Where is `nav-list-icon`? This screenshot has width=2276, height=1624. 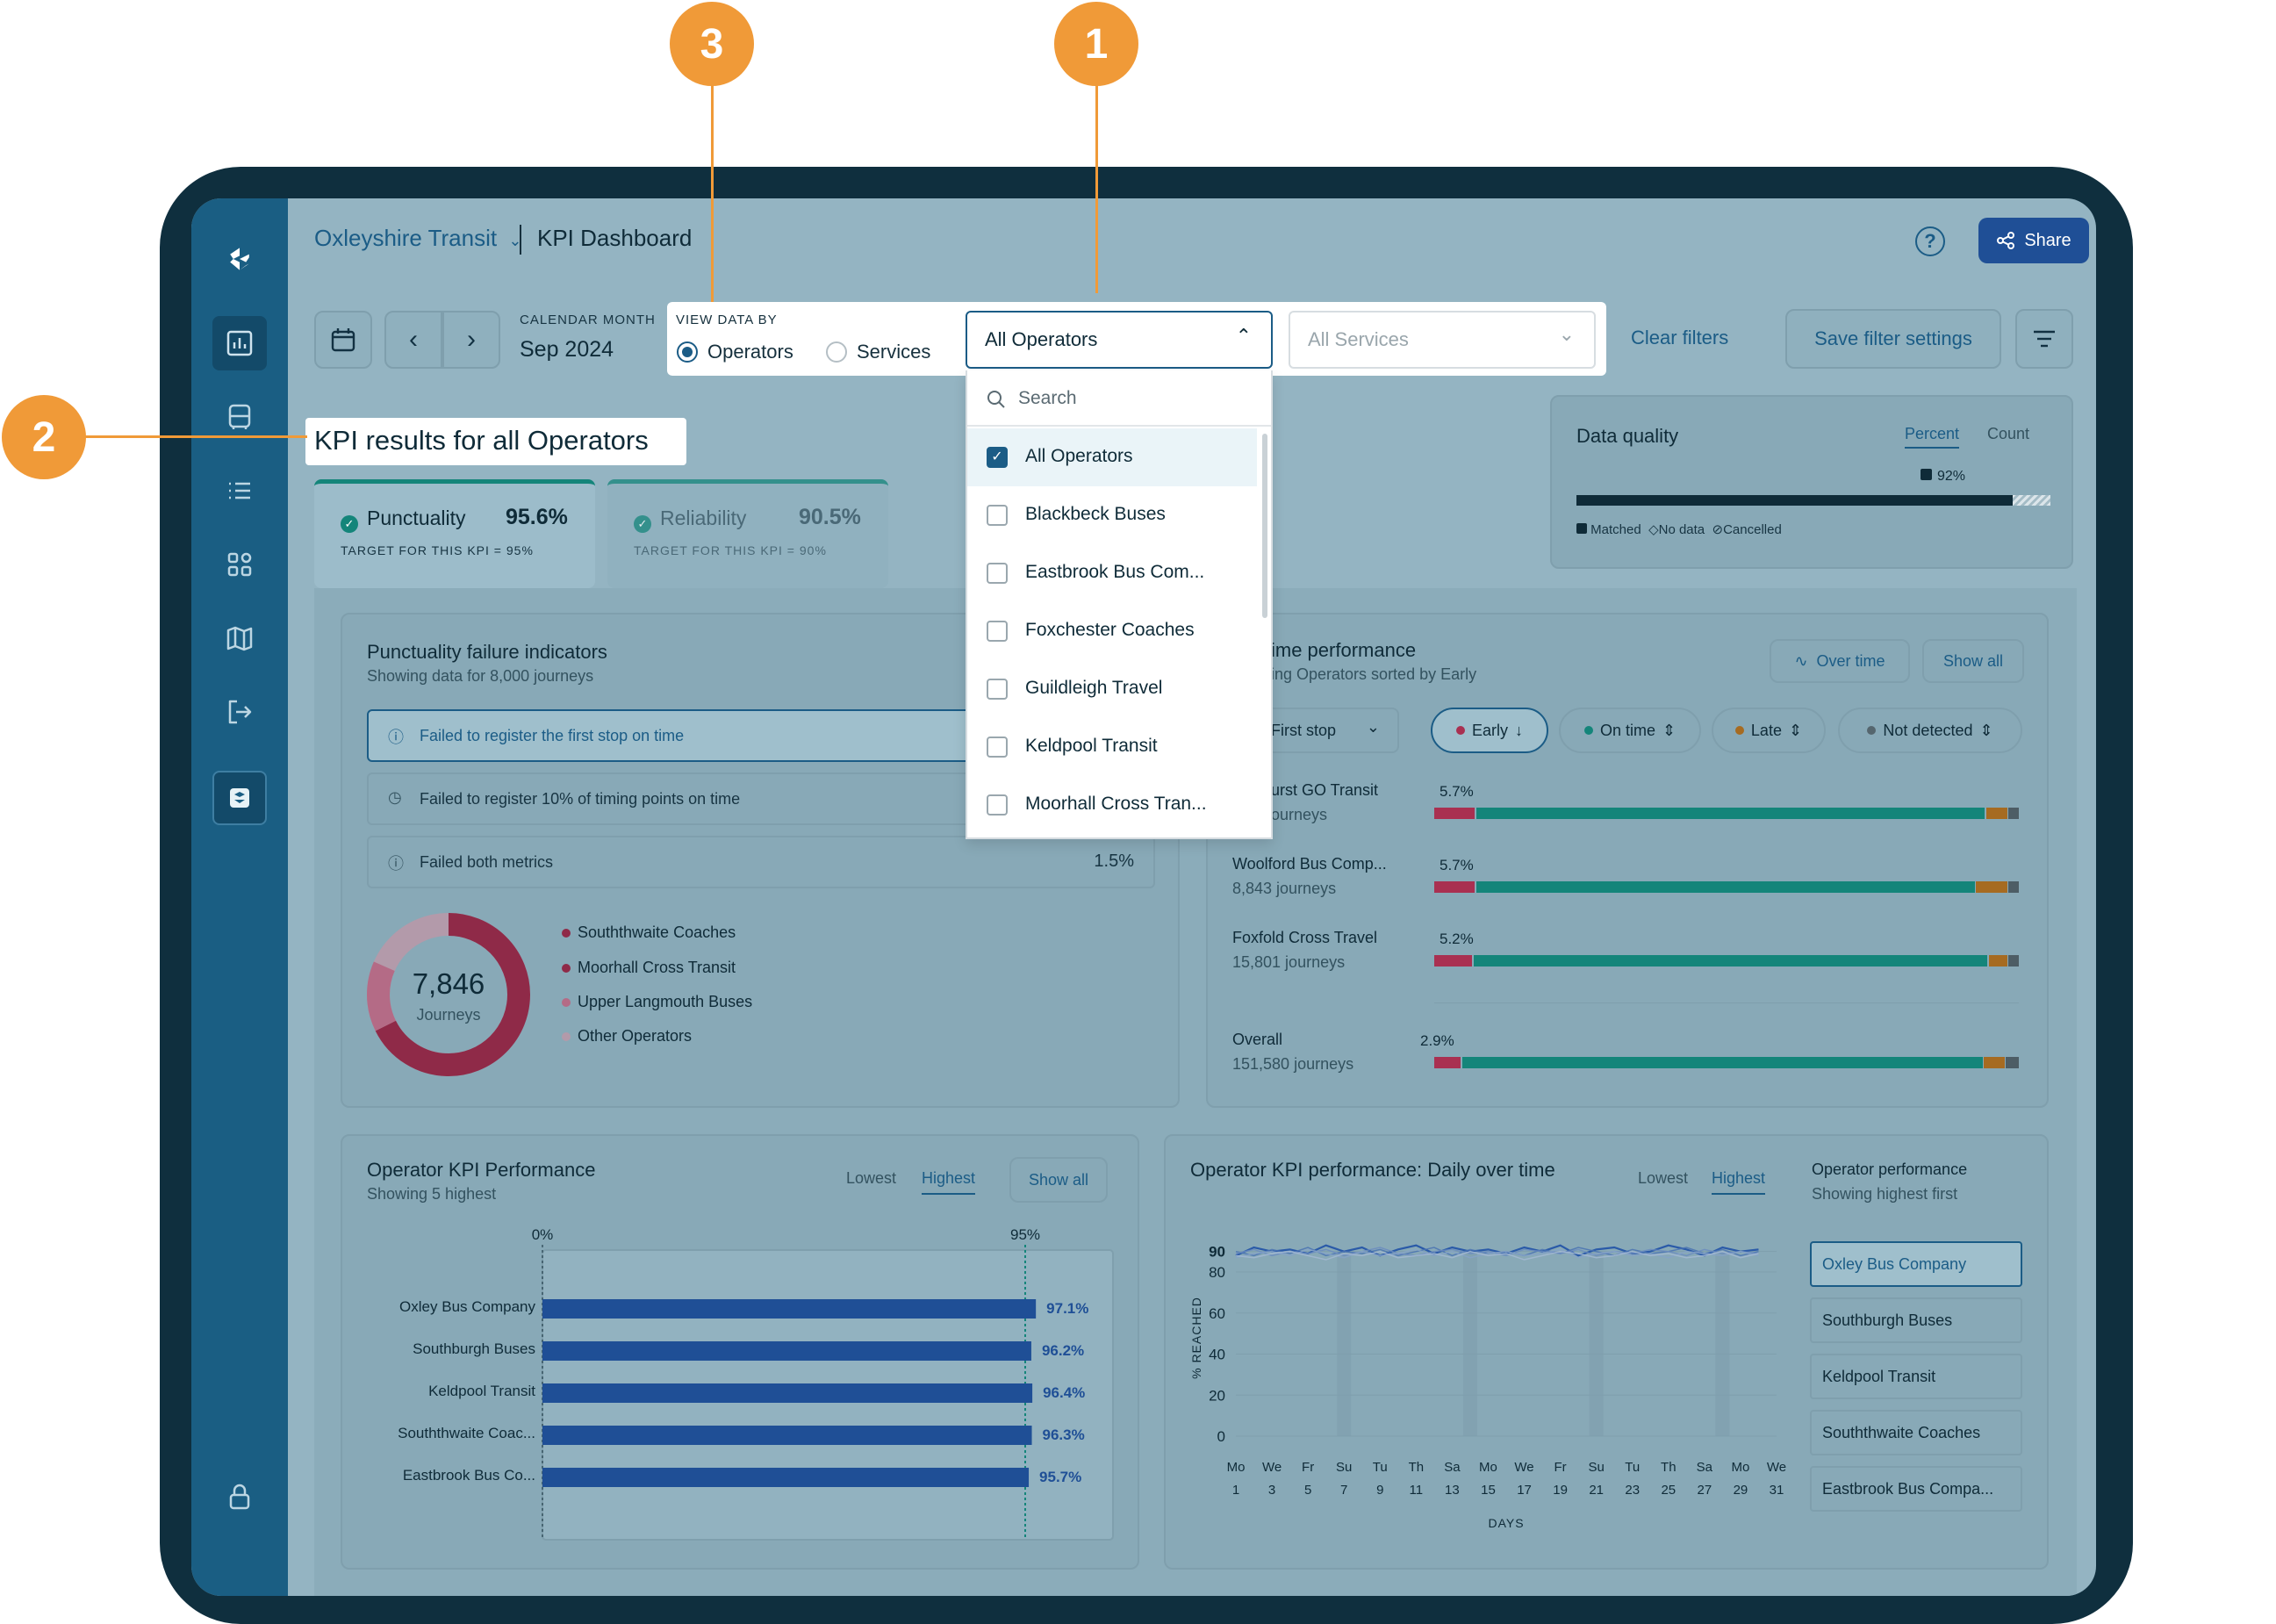
nav-list-icon is located at coordinates (240, 491).